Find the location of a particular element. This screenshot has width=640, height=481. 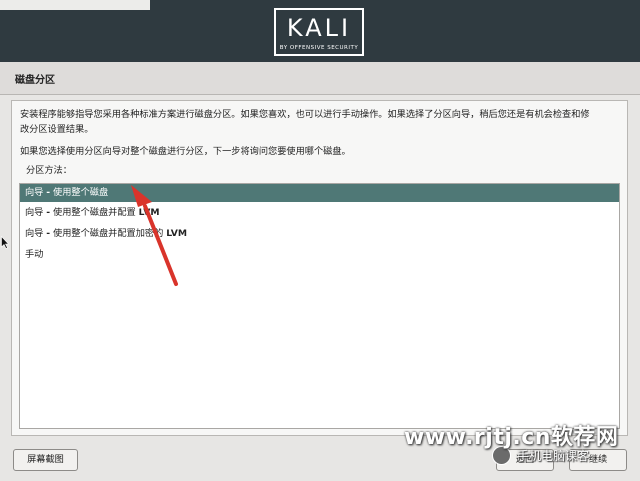

kali-logo: KALI BY OFFENSIVE SECURITY is located at coordinates (319, 32).